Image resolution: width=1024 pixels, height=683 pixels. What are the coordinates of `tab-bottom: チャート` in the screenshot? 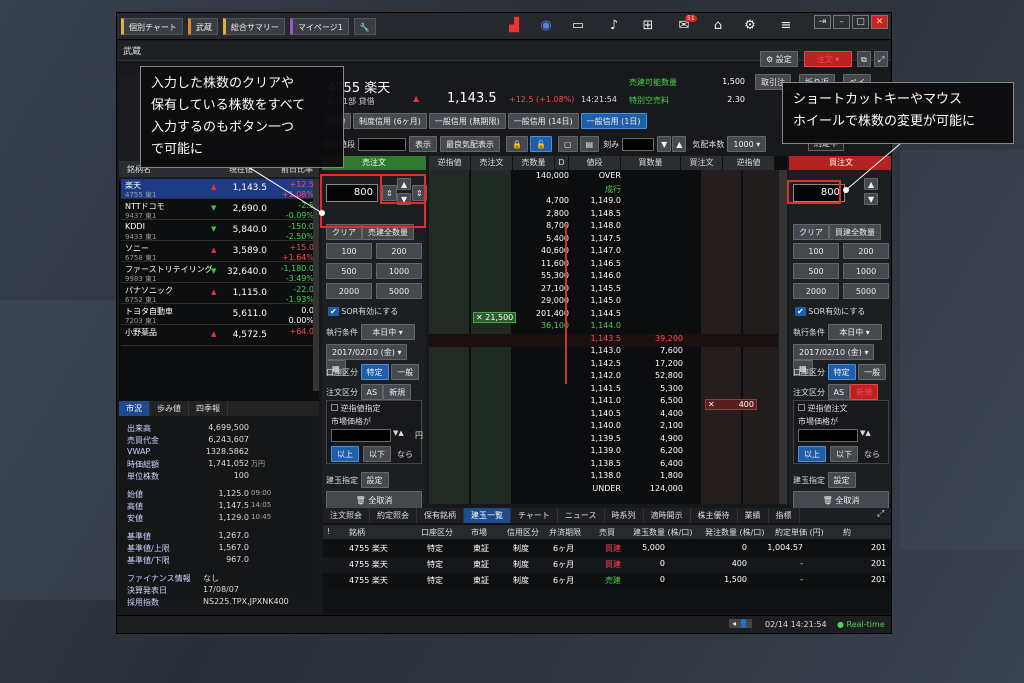 It's located at (534, 515).